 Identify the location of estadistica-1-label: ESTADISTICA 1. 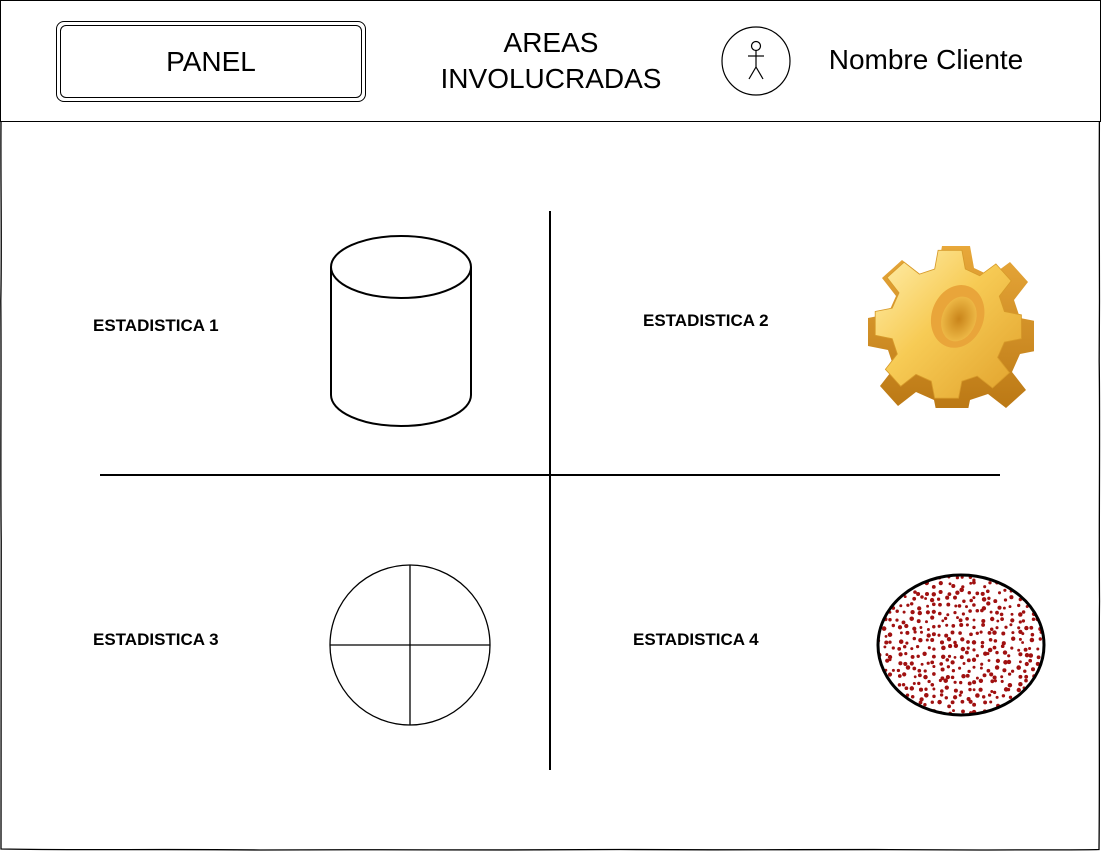
(156, 326).